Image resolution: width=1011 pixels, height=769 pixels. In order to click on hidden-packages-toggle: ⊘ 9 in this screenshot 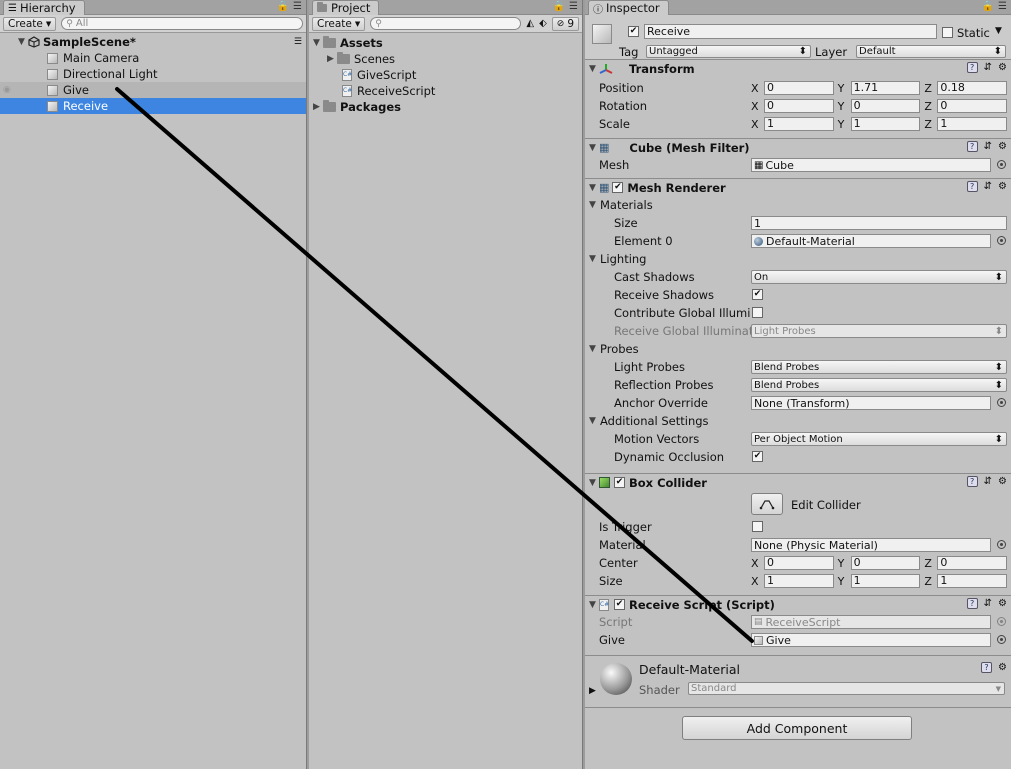, I will do `click(565, 23)`.